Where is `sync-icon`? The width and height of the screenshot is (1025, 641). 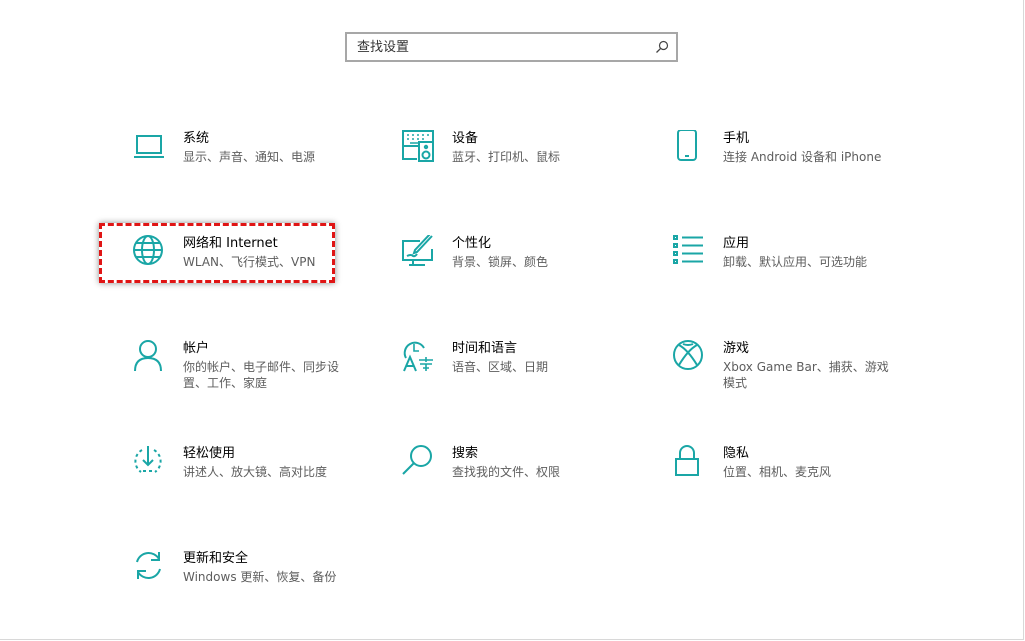 sync-icon is located at coordinates (150, 567).